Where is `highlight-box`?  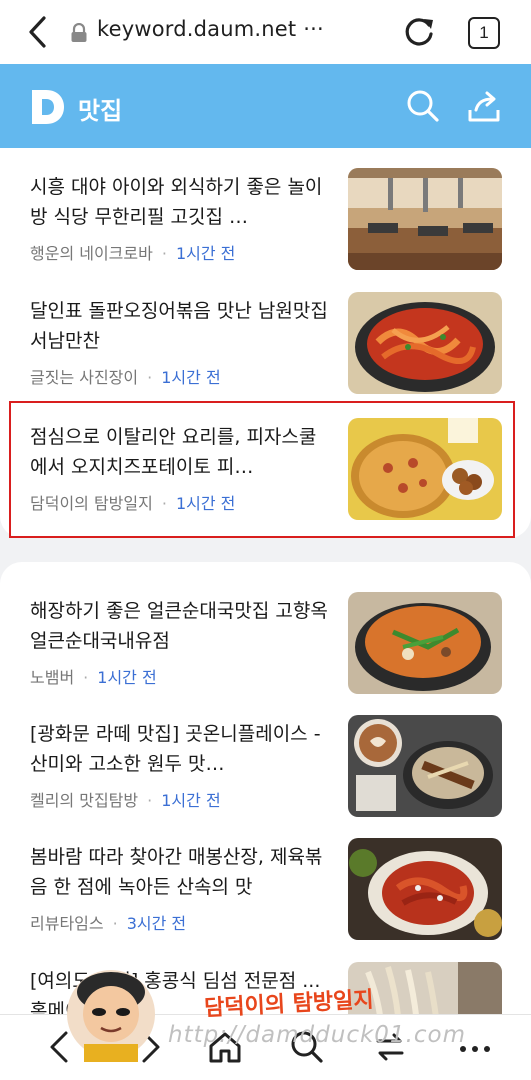
highlight-box is located at coordinates (262, 469).